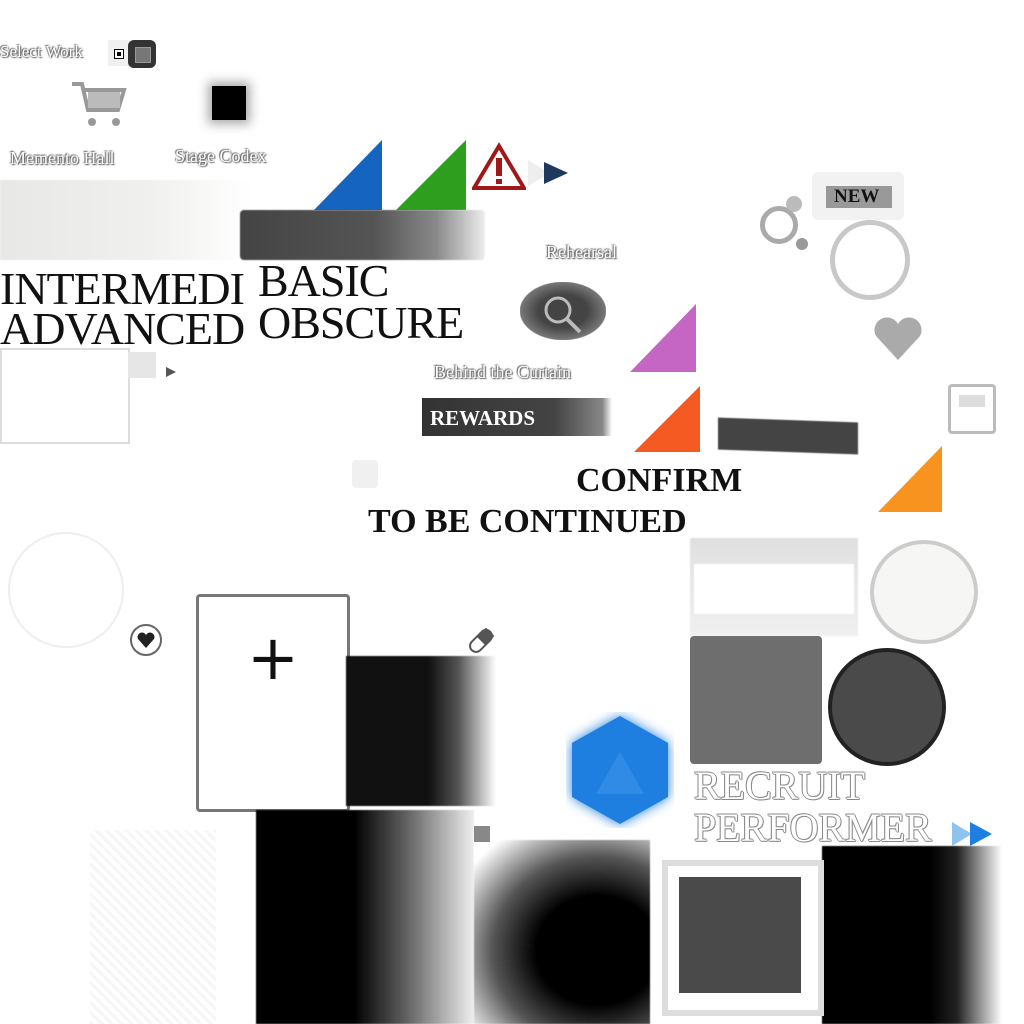 This screenshot has height=1024, width=1024. I want to click on add-icon: +, so click(273, 657).